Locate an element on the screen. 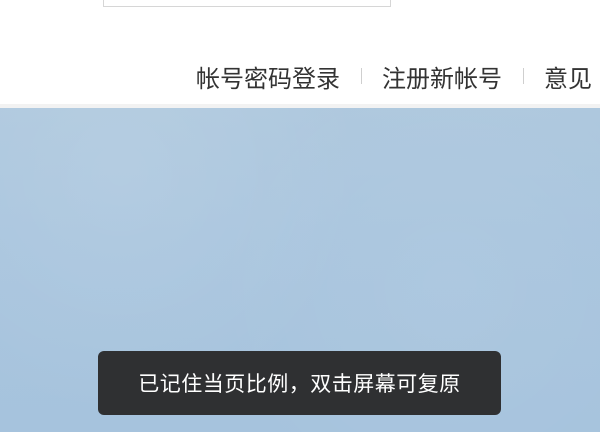 This screenshot has height=432, width=600. register-new-account-link: 注册新帐号 is located at coordinates (442, 76).